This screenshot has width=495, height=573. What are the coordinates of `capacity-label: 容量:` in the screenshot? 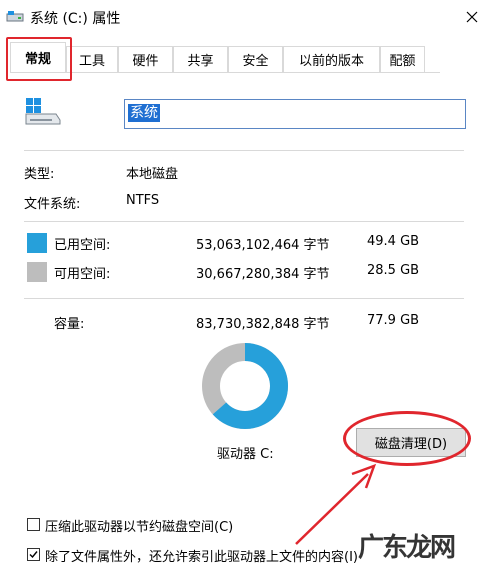 It's located at (69, 324).